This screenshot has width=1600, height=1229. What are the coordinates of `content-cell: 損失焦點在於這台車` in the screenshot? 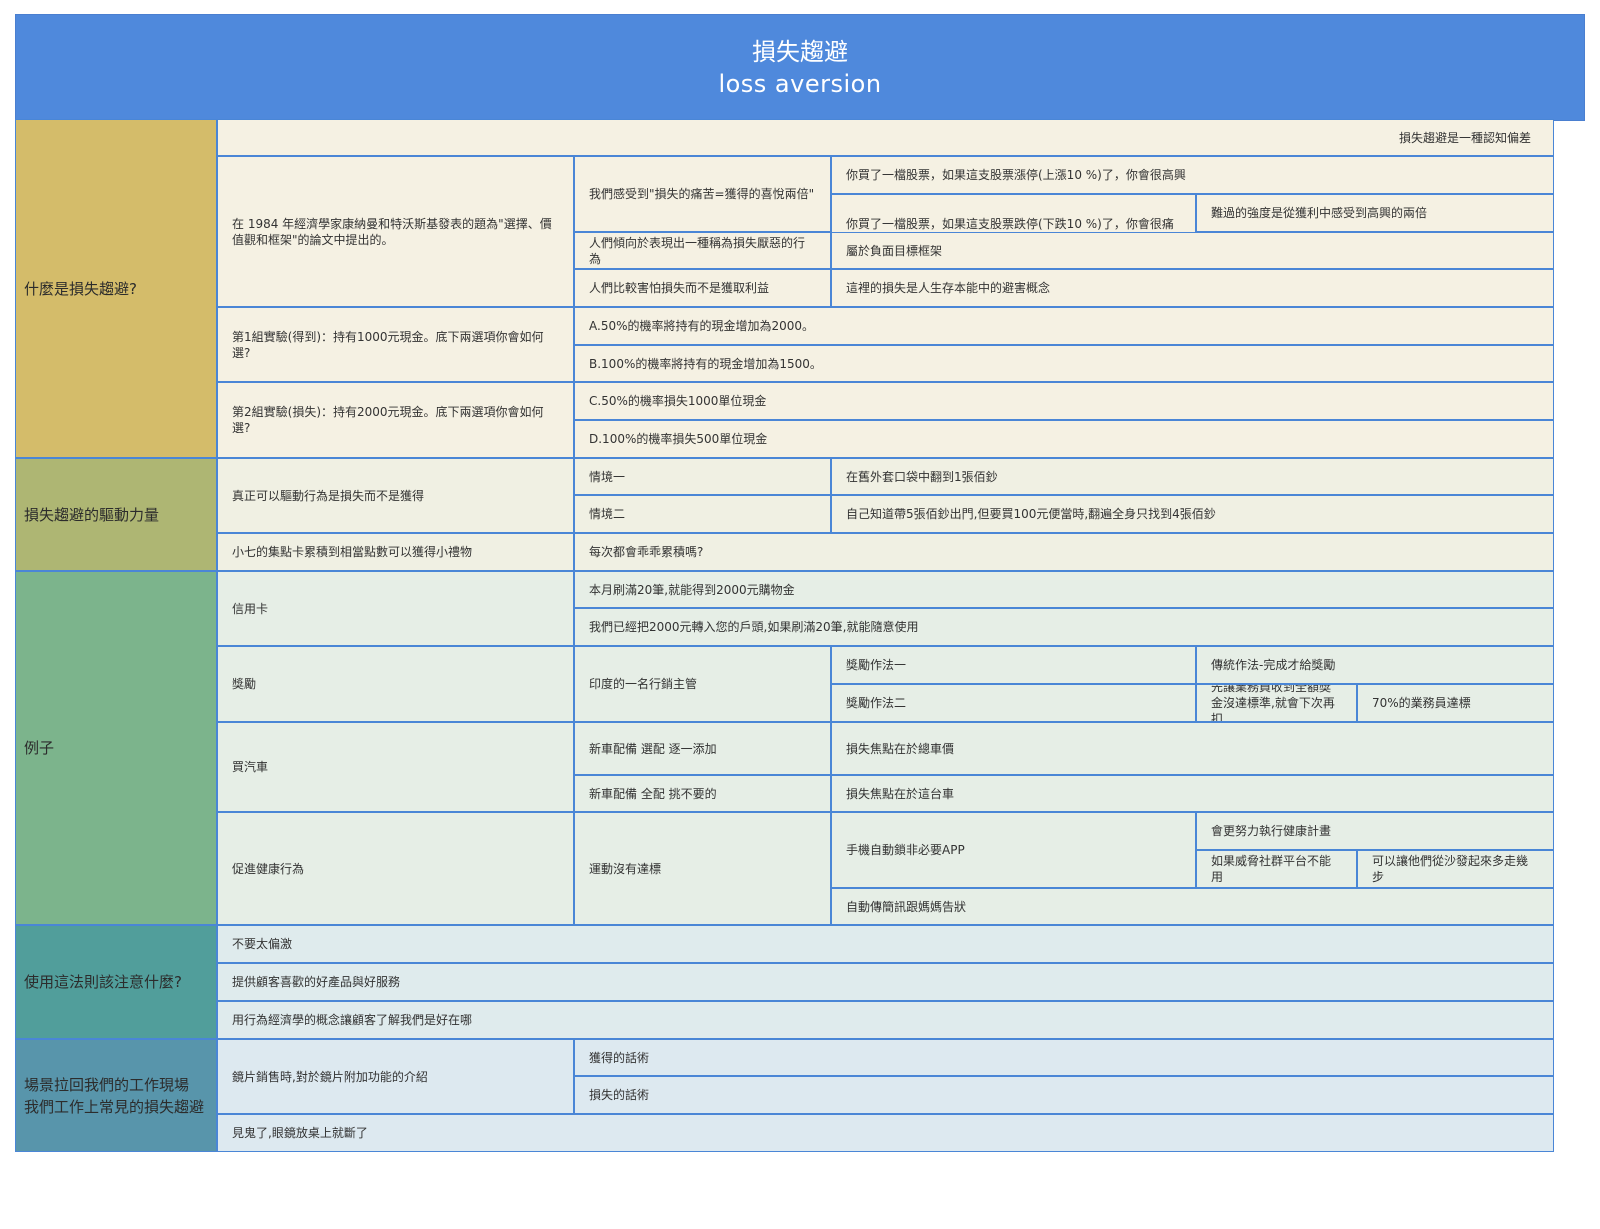 It's located at (1192, 793).